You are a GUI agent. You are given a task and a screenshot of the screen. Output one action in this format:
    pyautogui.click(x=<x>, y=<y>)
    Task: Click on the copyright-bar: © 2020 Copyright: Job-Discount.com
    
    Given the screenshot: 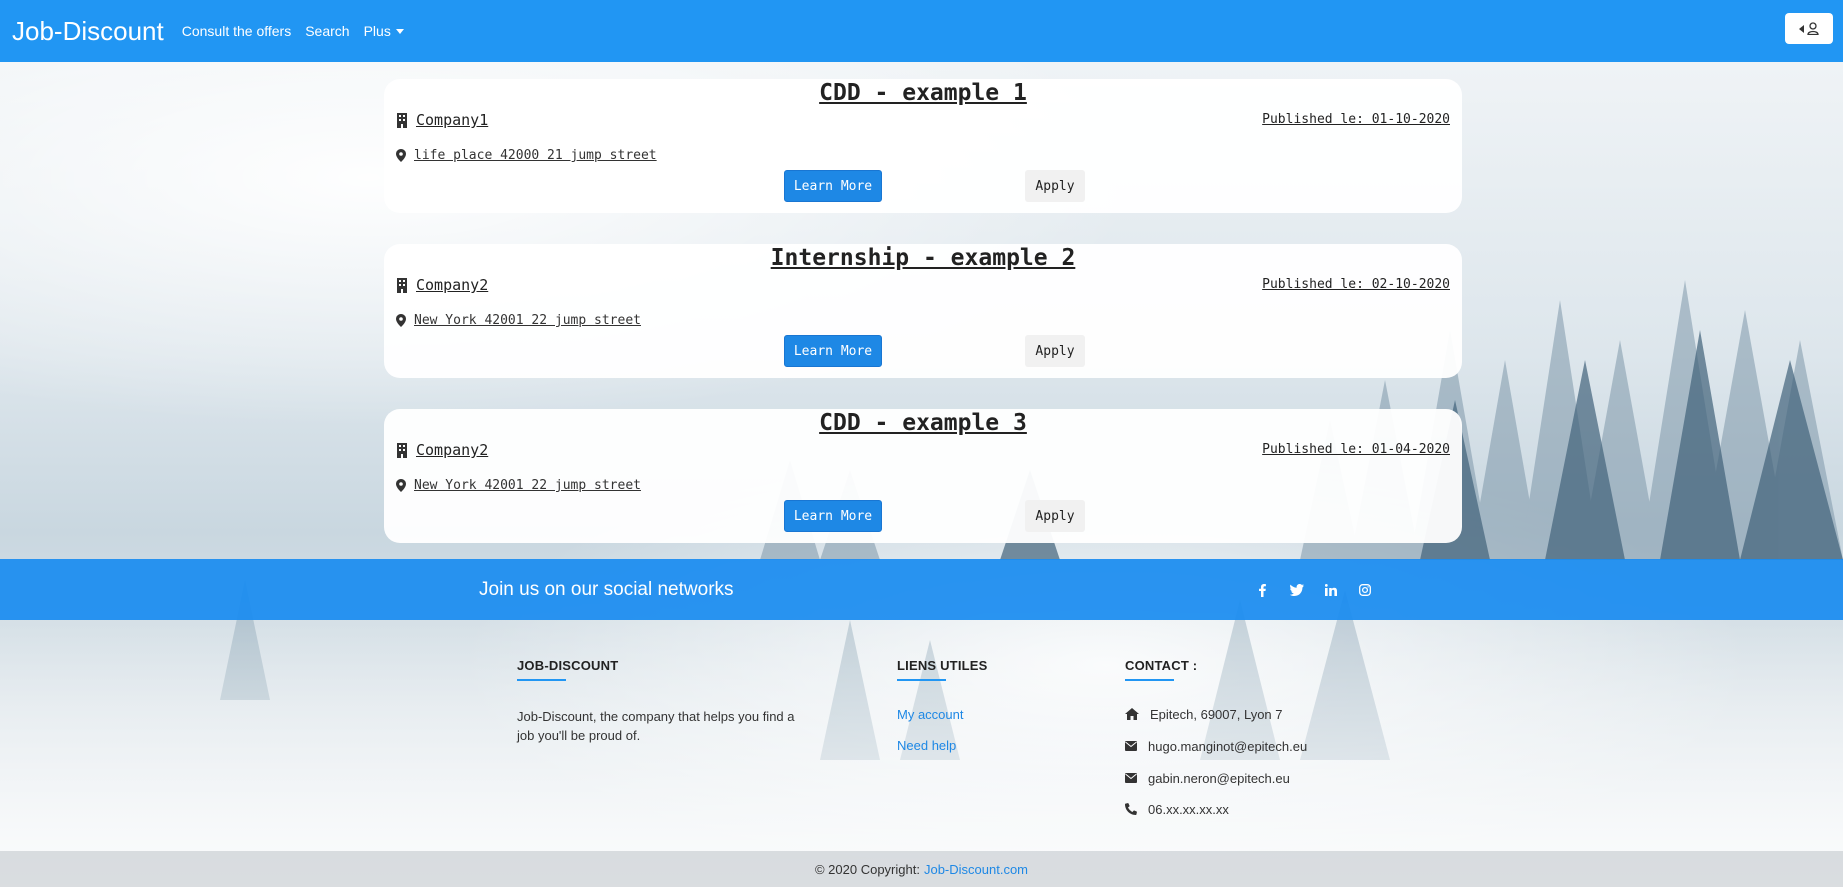 What is the action you would take?
    pyautogui.click(x=921, y=869)
    